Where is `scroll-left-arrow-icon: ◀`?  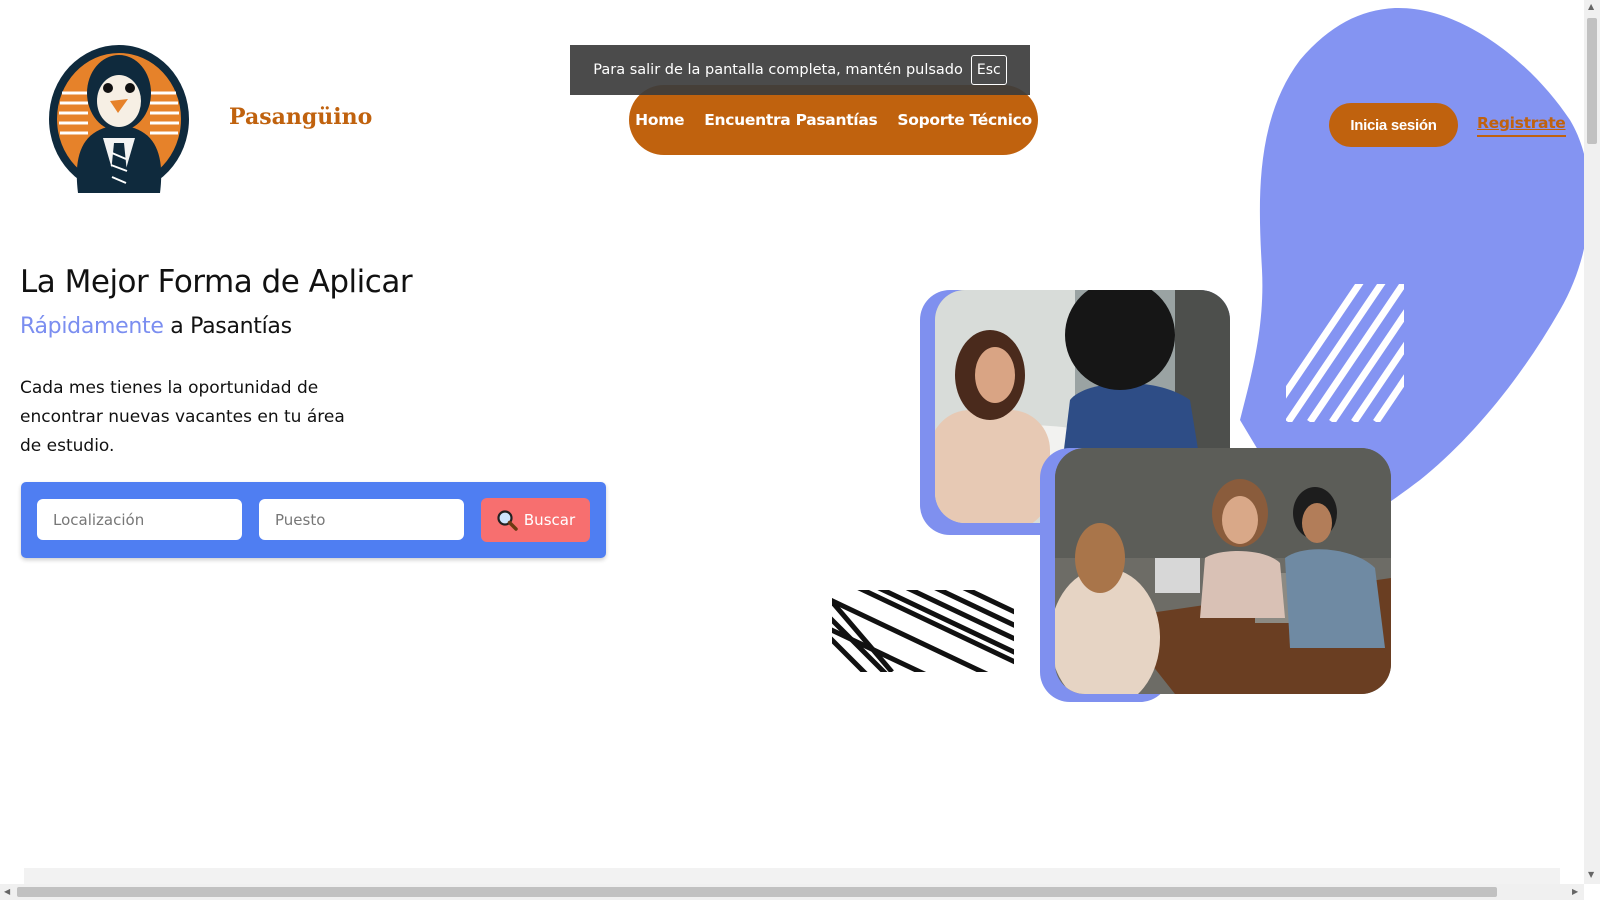 scroll-left-arrow-icon: ◀ is located at coordinates (7, 891).